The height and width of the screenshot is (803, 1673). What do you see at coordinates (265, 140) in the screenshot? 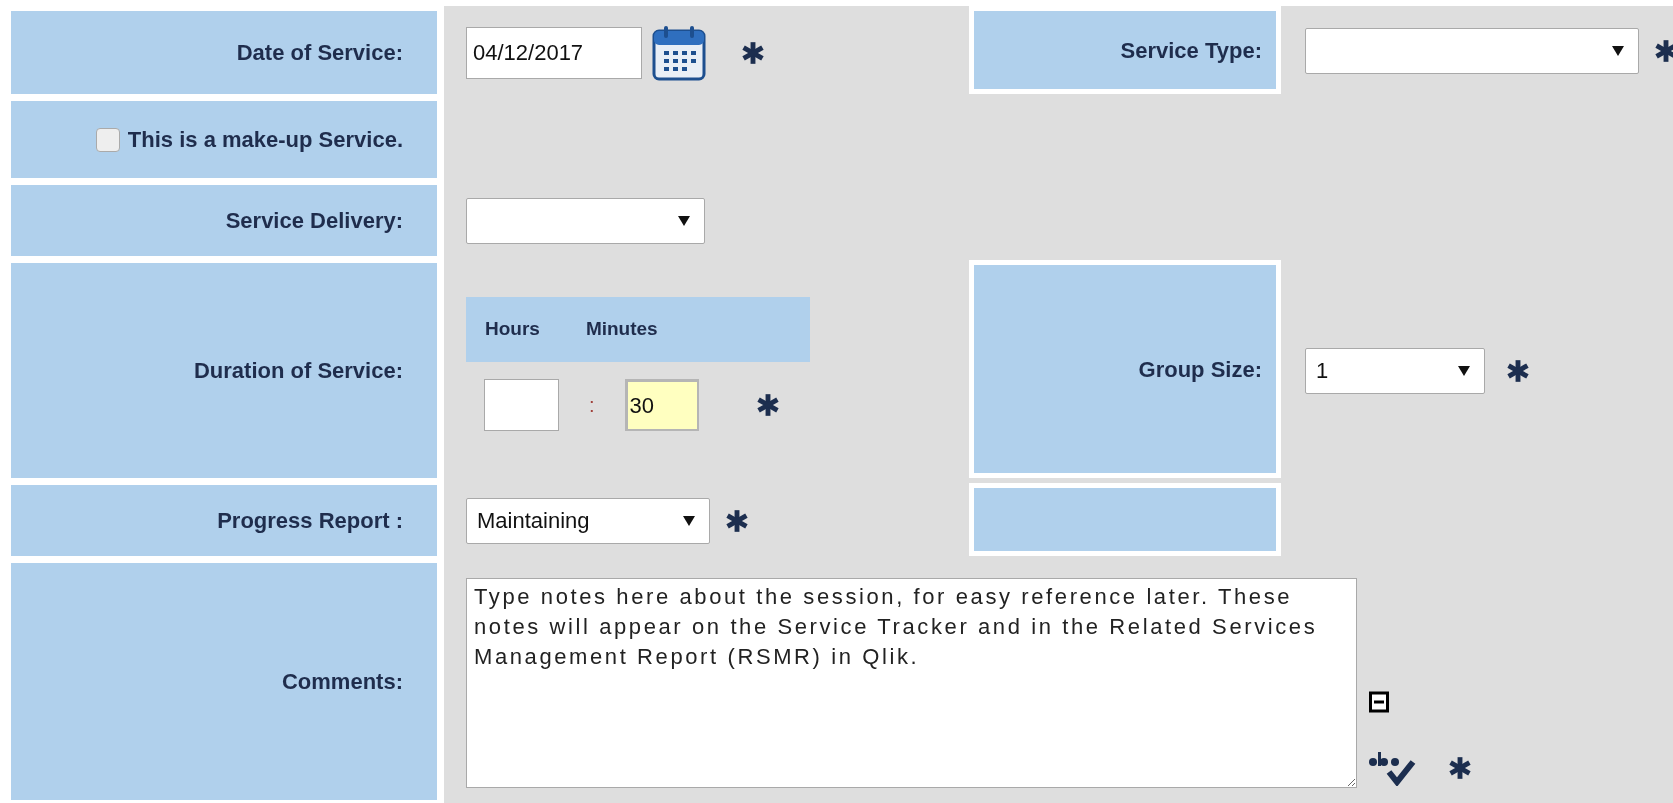
I see `makeup-label: This is a make-up Service.` at bounding box center [265, 140].